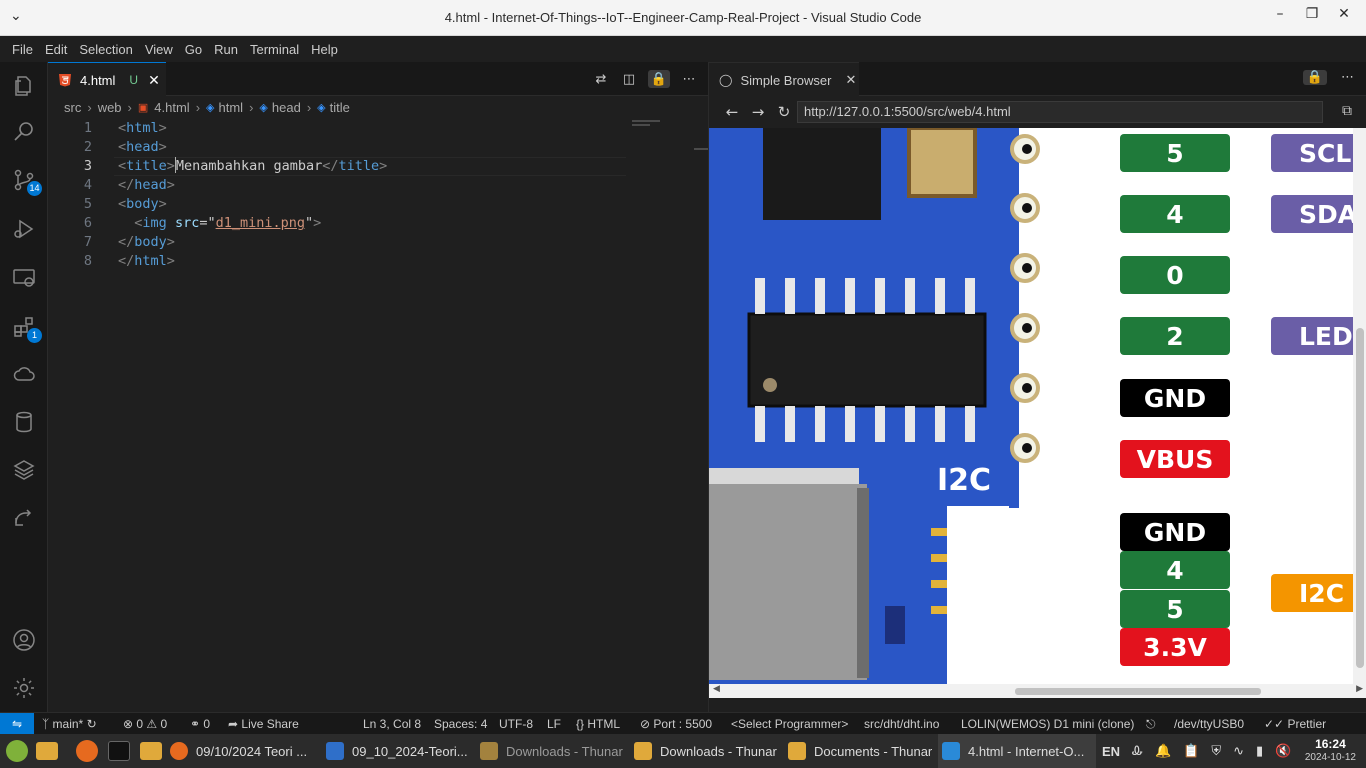  I want to click on editor-tab-bar: 4.html U ✕ ⇄ ◫ 🔒 ⋯, so click(378, 79).